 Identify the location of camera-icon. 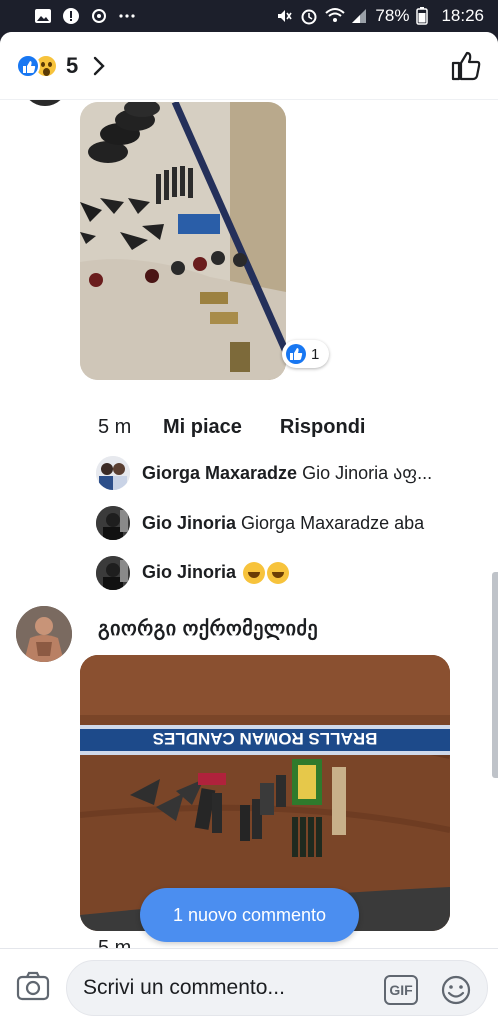
(33, 986).